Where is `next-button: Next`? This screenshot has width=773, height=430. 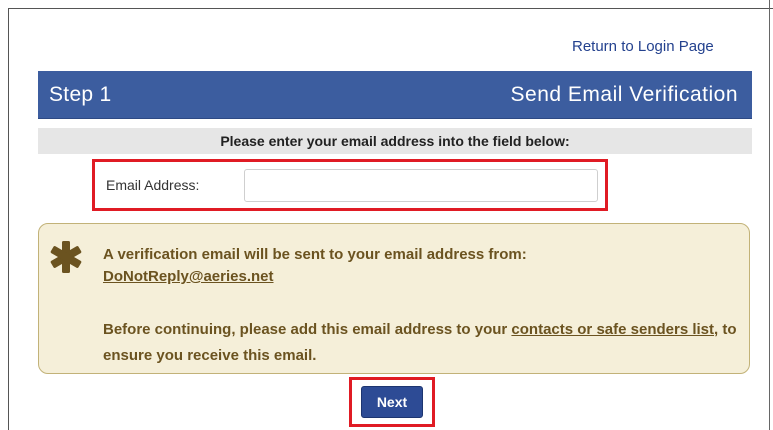 next-button: Next is located at coordinates (392, 402).